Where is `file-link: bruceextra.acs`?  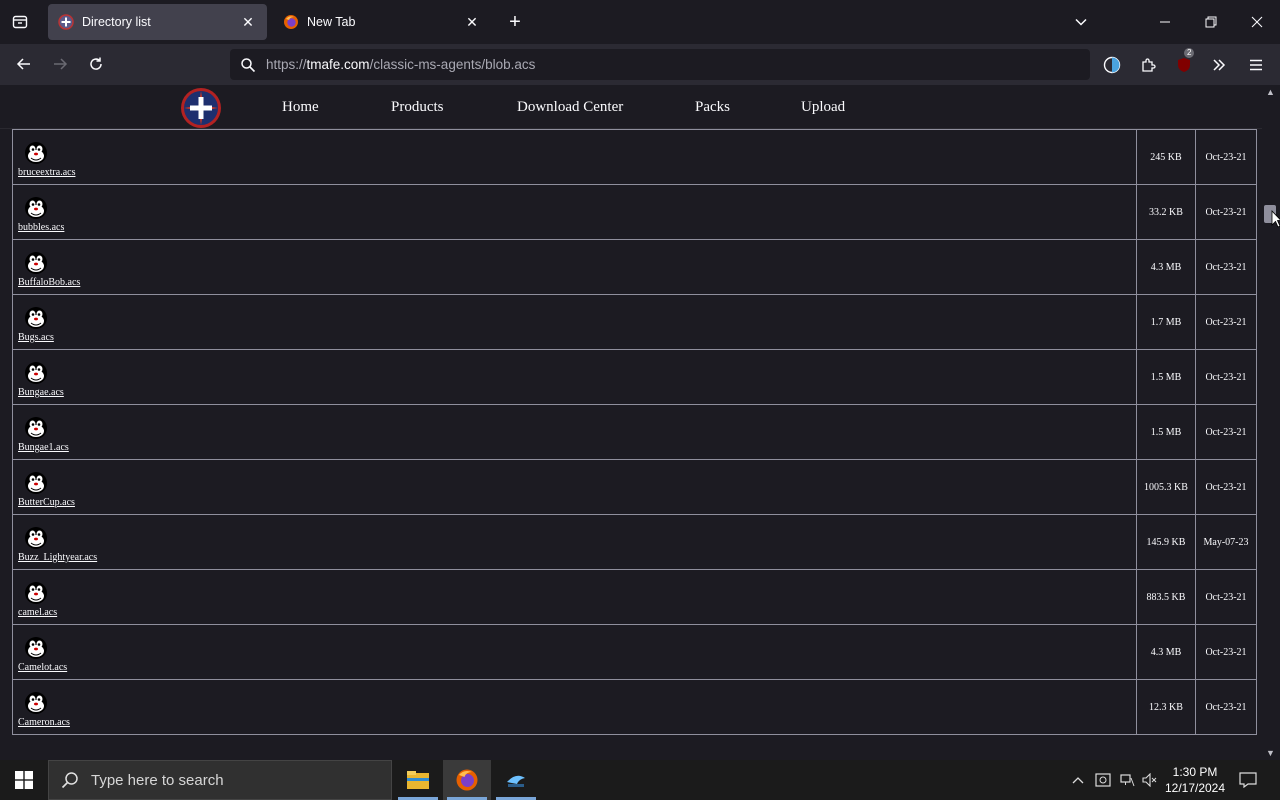 file-link: bruceextra.acs is located at coordinates (46, 172).